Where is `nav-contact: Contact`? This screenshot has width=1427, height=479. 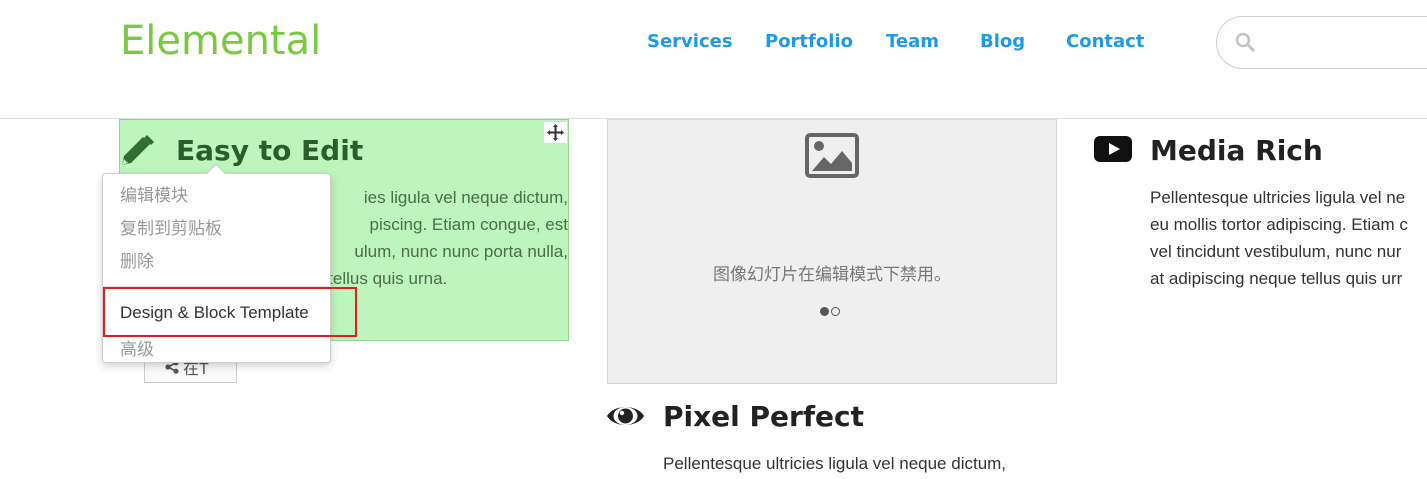
nav-contact: Contact is located at coordinates (1105, 41).